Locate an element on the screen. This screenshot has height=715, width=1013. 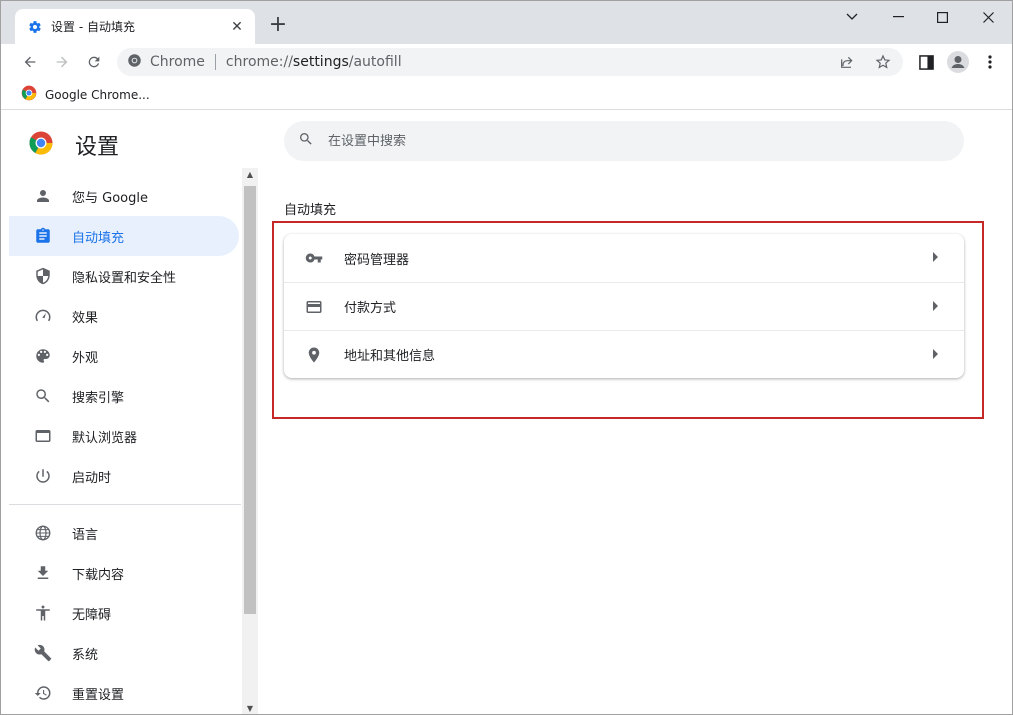
side-panel-icon is located at coordinates (926, 62).